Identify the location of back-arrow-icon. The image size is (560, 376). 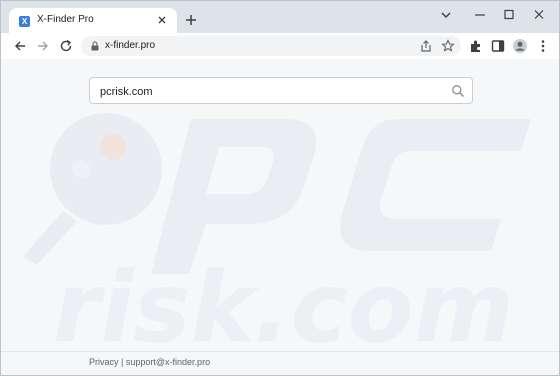
(20, 46).